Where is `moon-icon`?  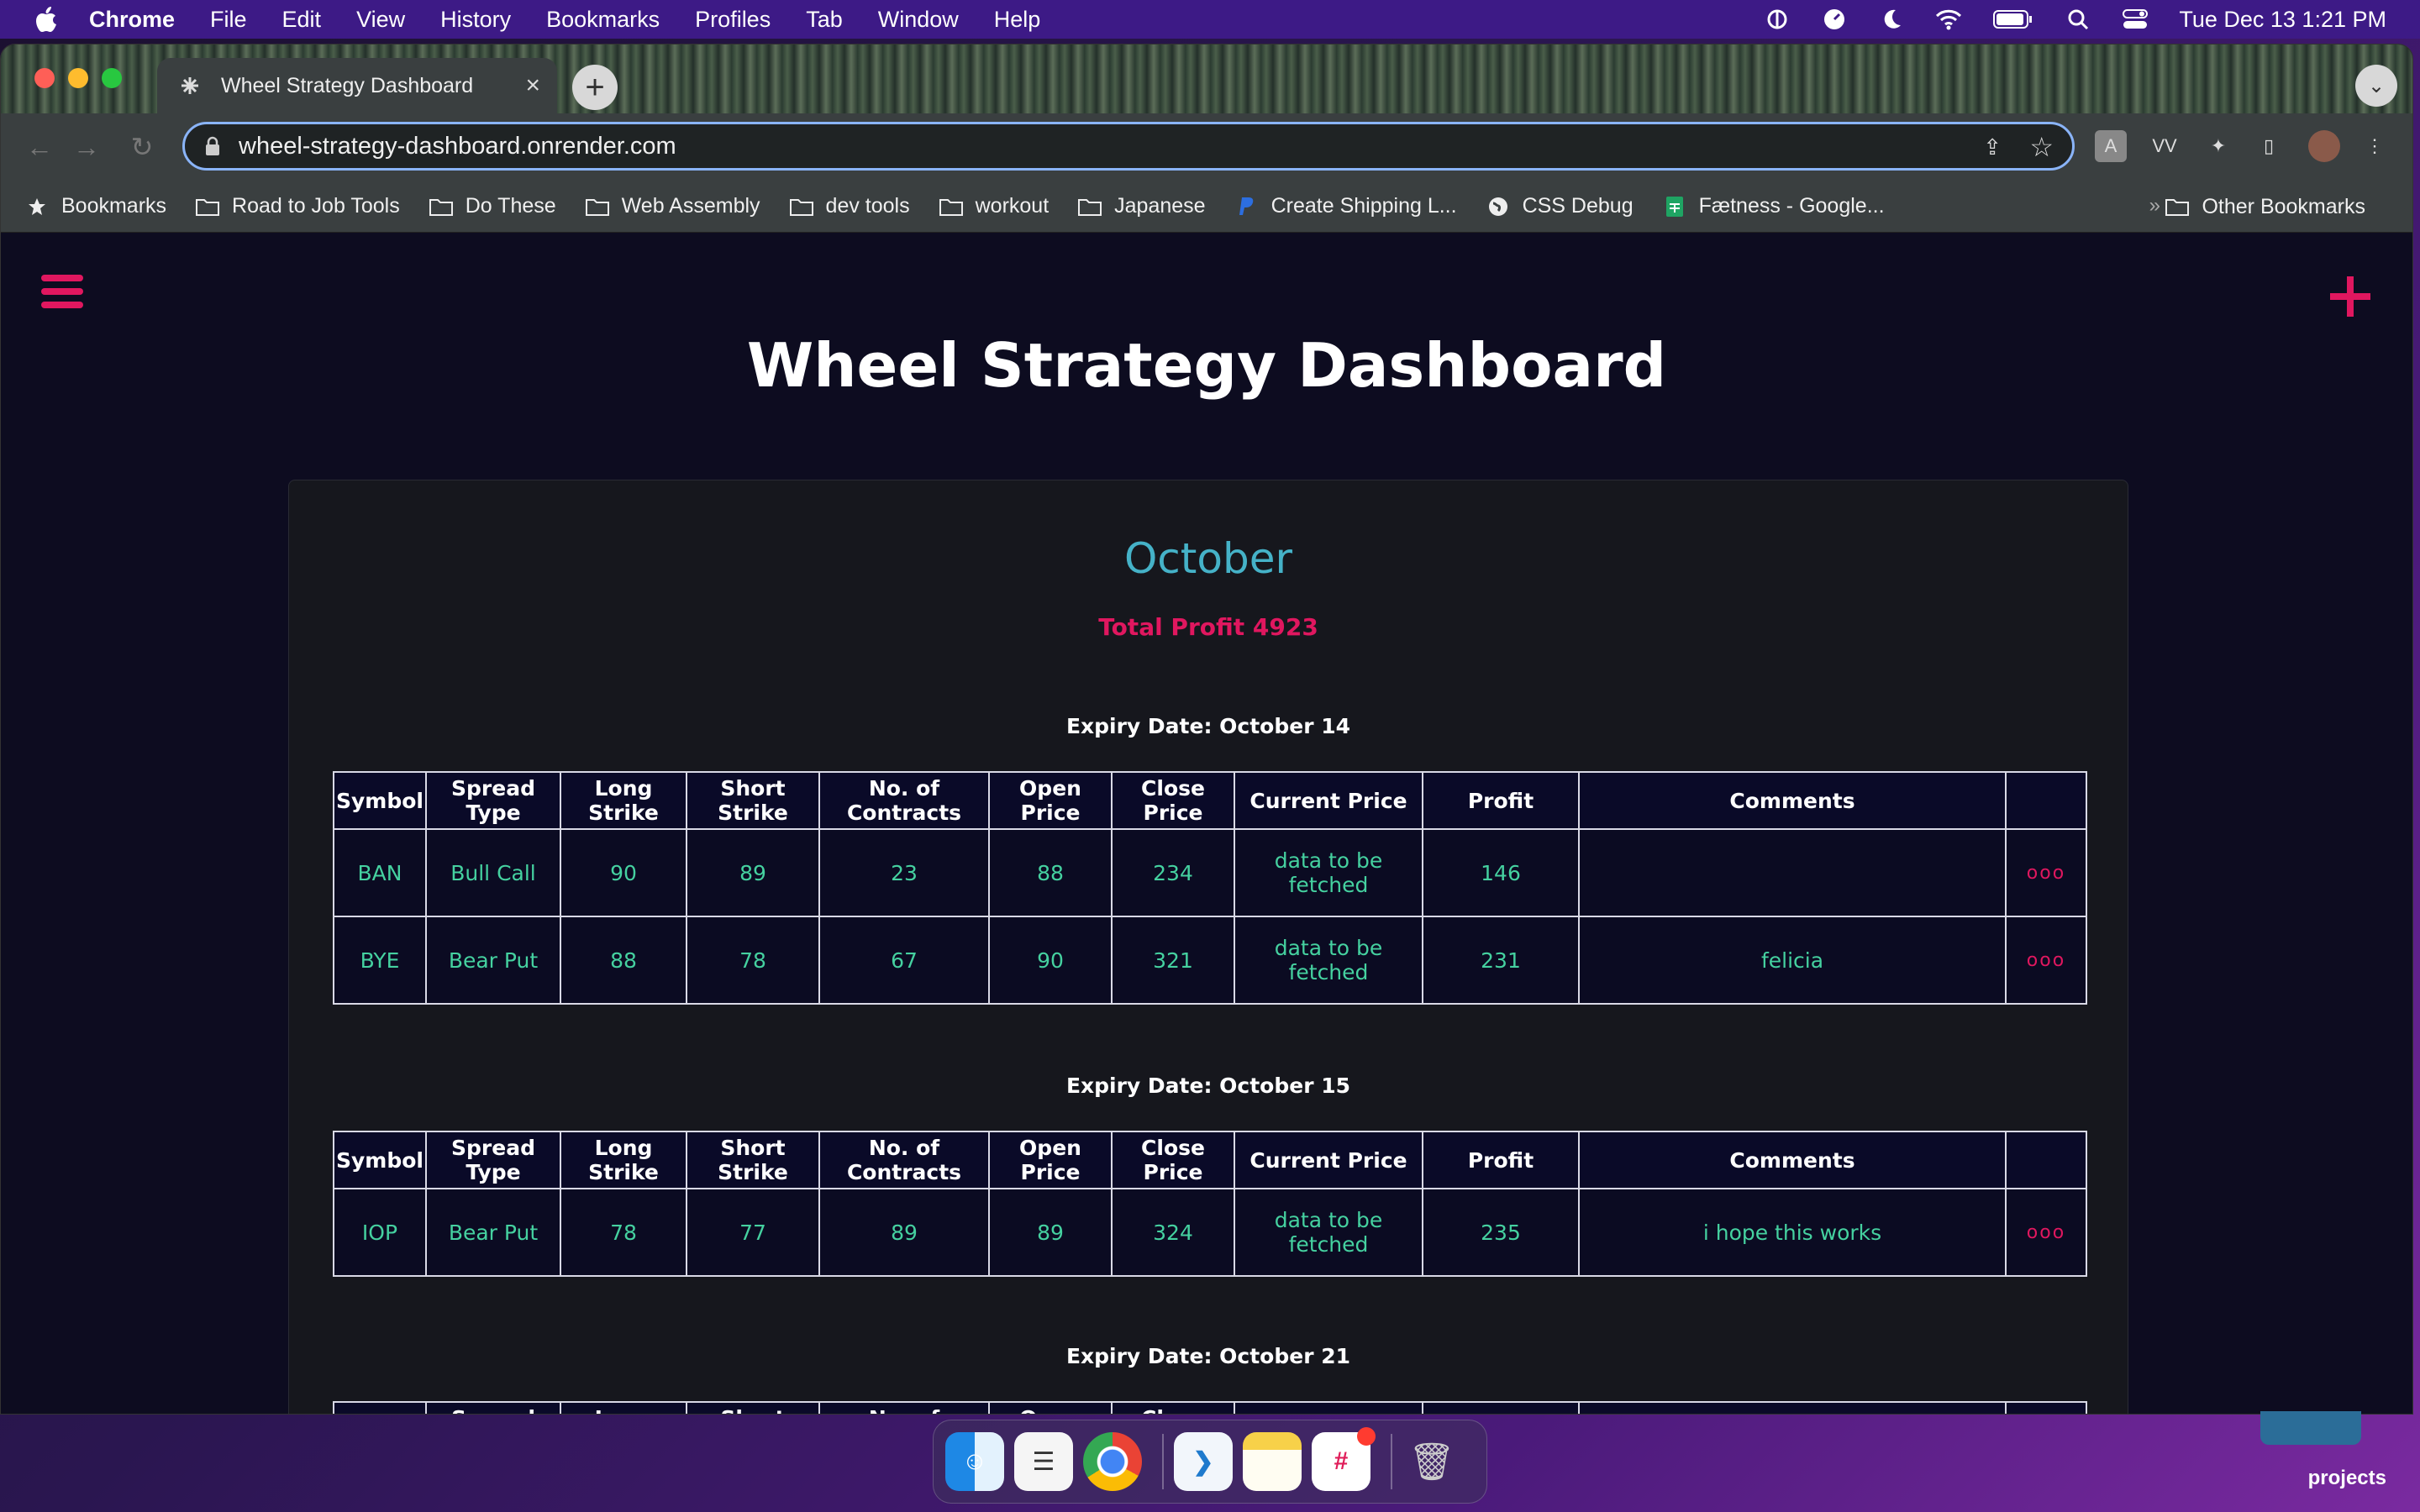
moon-icon is located at coordinates (1891, 19).